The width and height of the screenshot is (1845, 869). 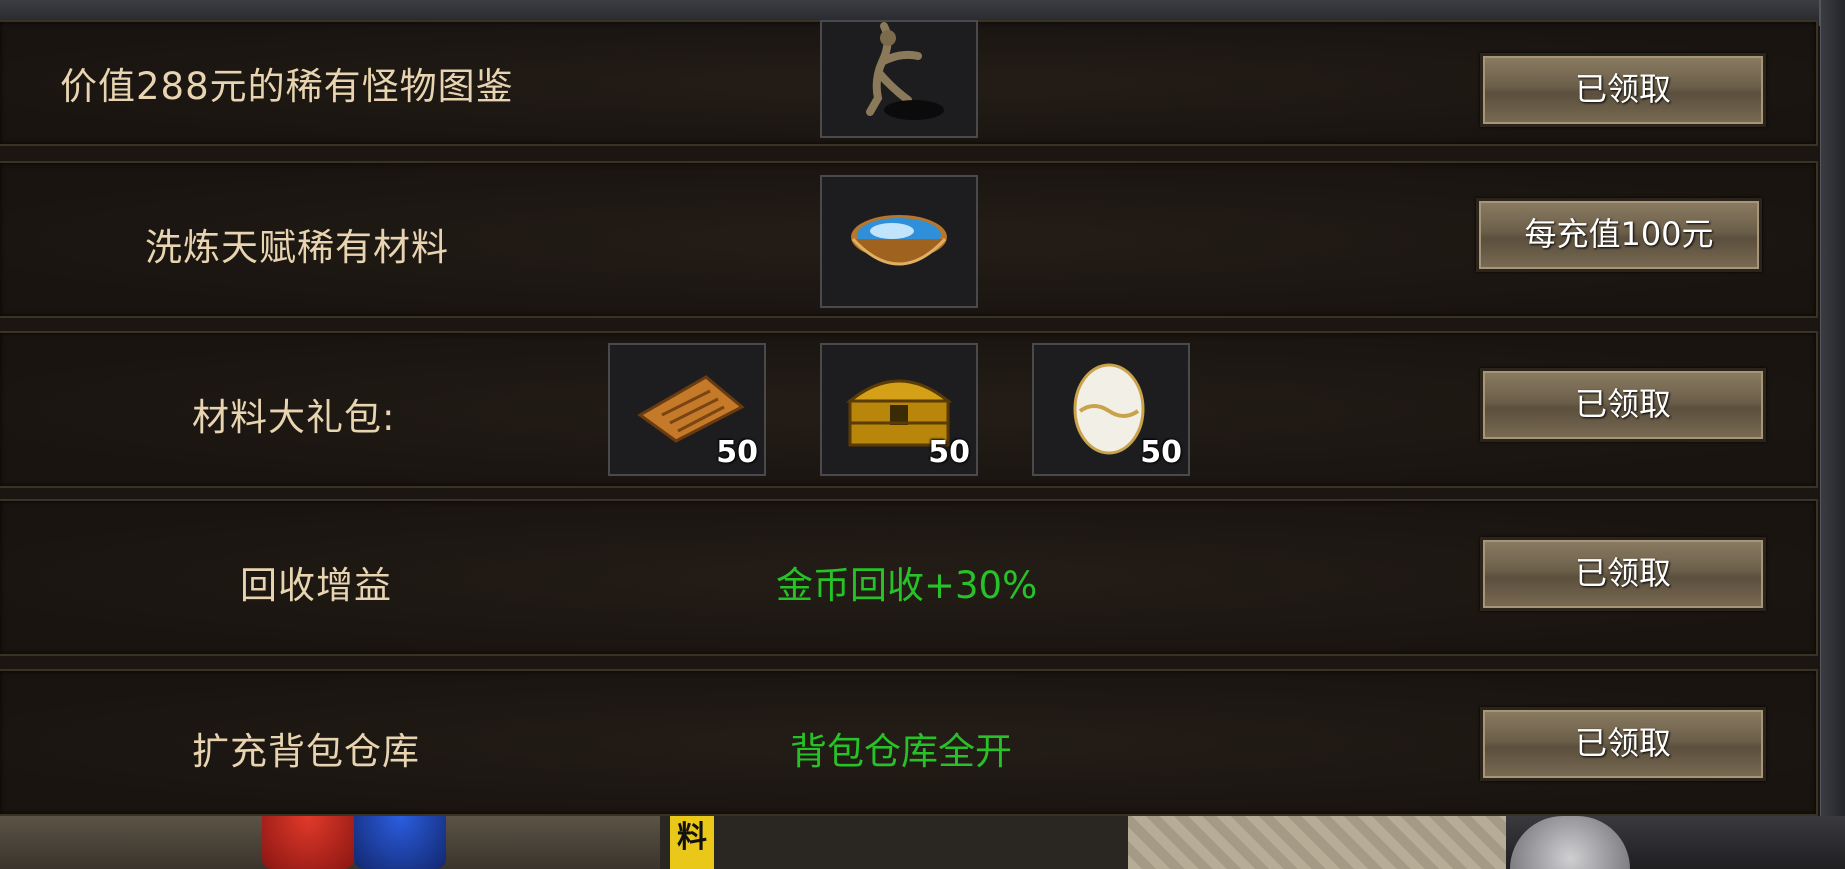 What do you see at coordinates (297, 247) in the screenshot?
I see `reward-label: 洗炼天赋稀有材料` at bounding box center [297, 247].